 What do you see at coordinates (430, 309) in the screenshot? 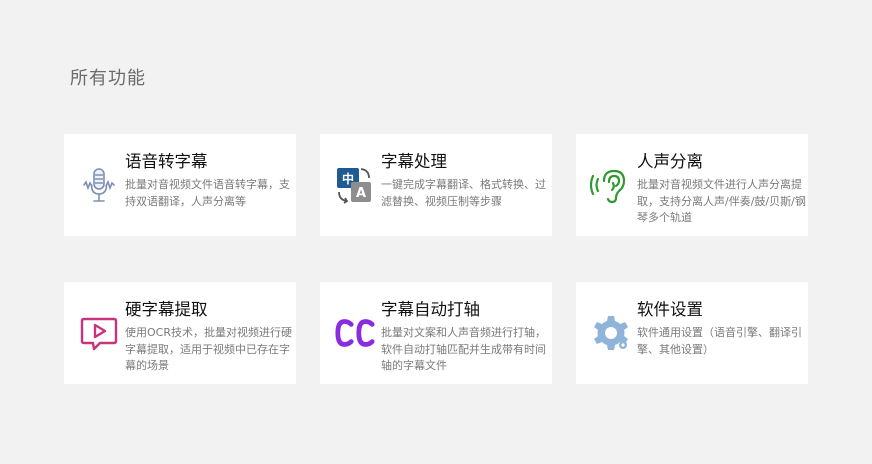
I see `card-title: 字幕自动打轴` at bounding box center [430, 309].